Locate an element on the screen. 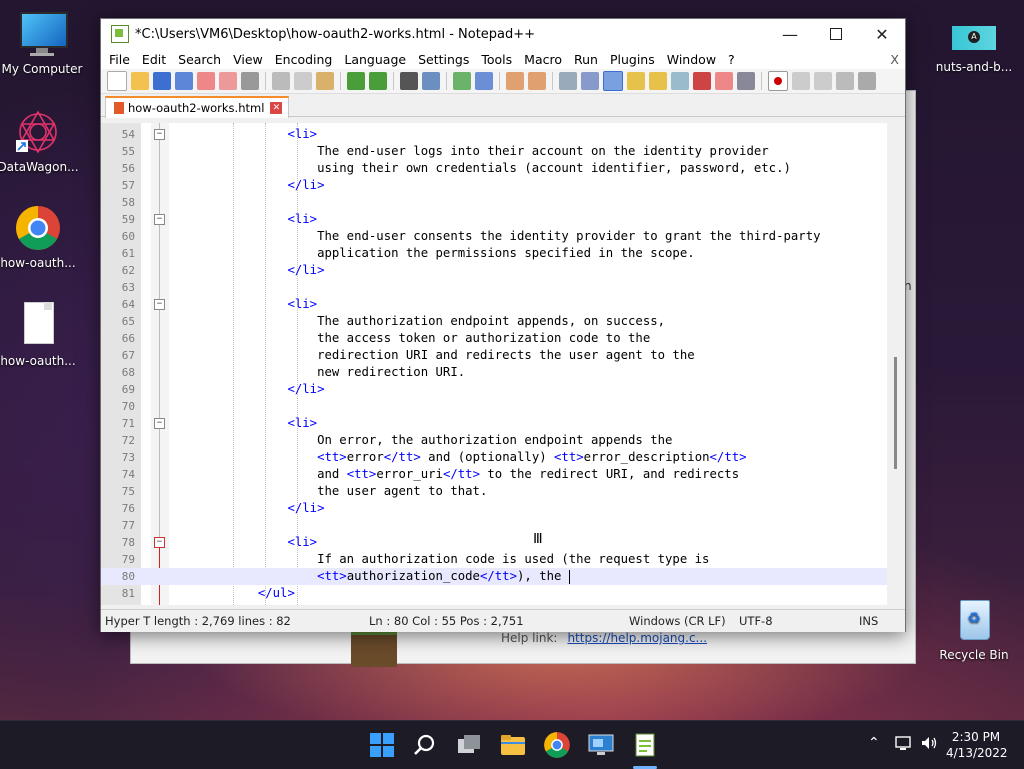 This screenshot has width=1024, height=769. scrollbar-thumb is located at coordinates (895, 413).